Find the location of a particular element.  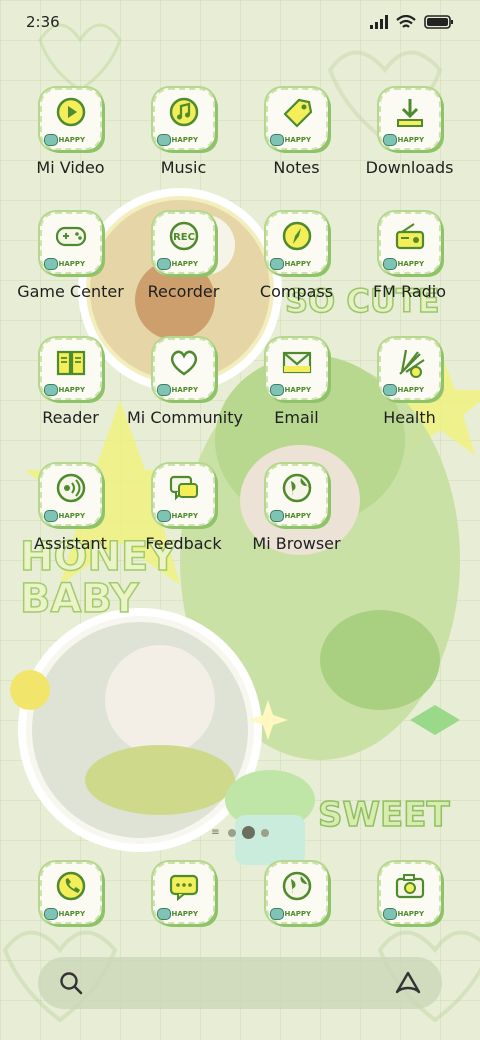

assistant-icon is located at coordinates (408, 983).